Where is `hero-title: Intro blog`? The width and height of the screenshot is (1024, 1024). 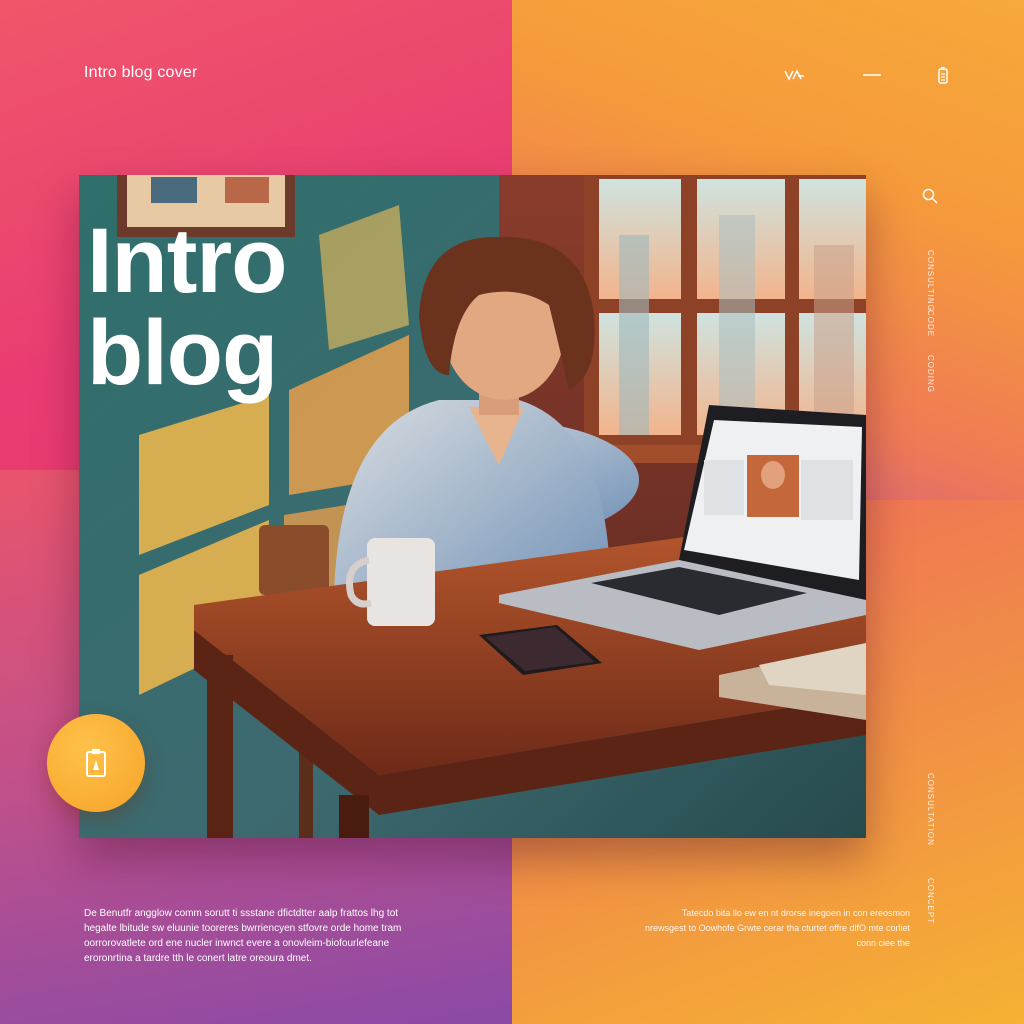 hero-title: Intro blog is located at coordinates (187, 307).